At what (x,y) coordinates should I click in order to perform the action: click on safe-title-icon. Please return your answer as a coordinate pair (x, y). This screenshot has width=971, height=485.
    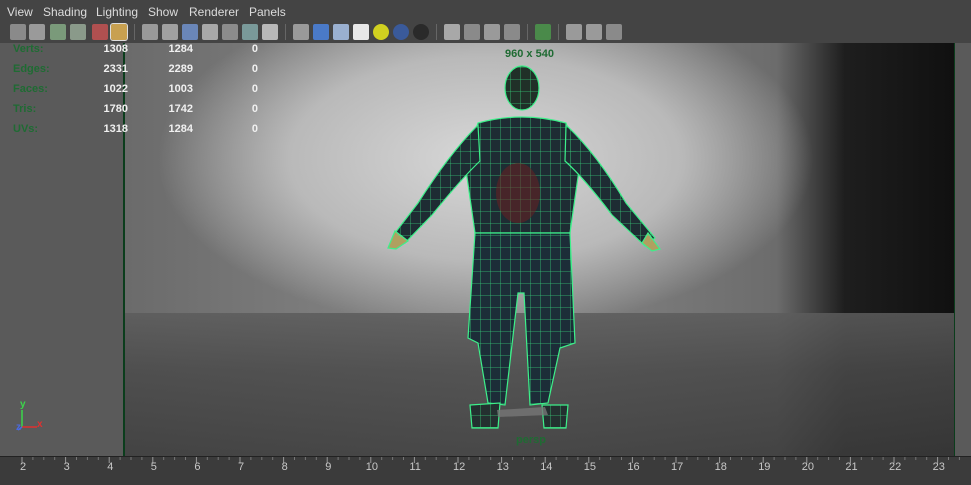
    Looking at the image, I should click on (270, 32).